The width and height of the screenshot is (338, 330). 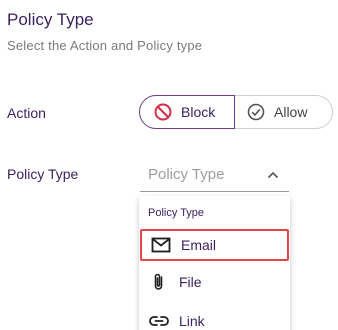 I want to click on dropdown-header: Policy Type, so click(x=176, y=213).